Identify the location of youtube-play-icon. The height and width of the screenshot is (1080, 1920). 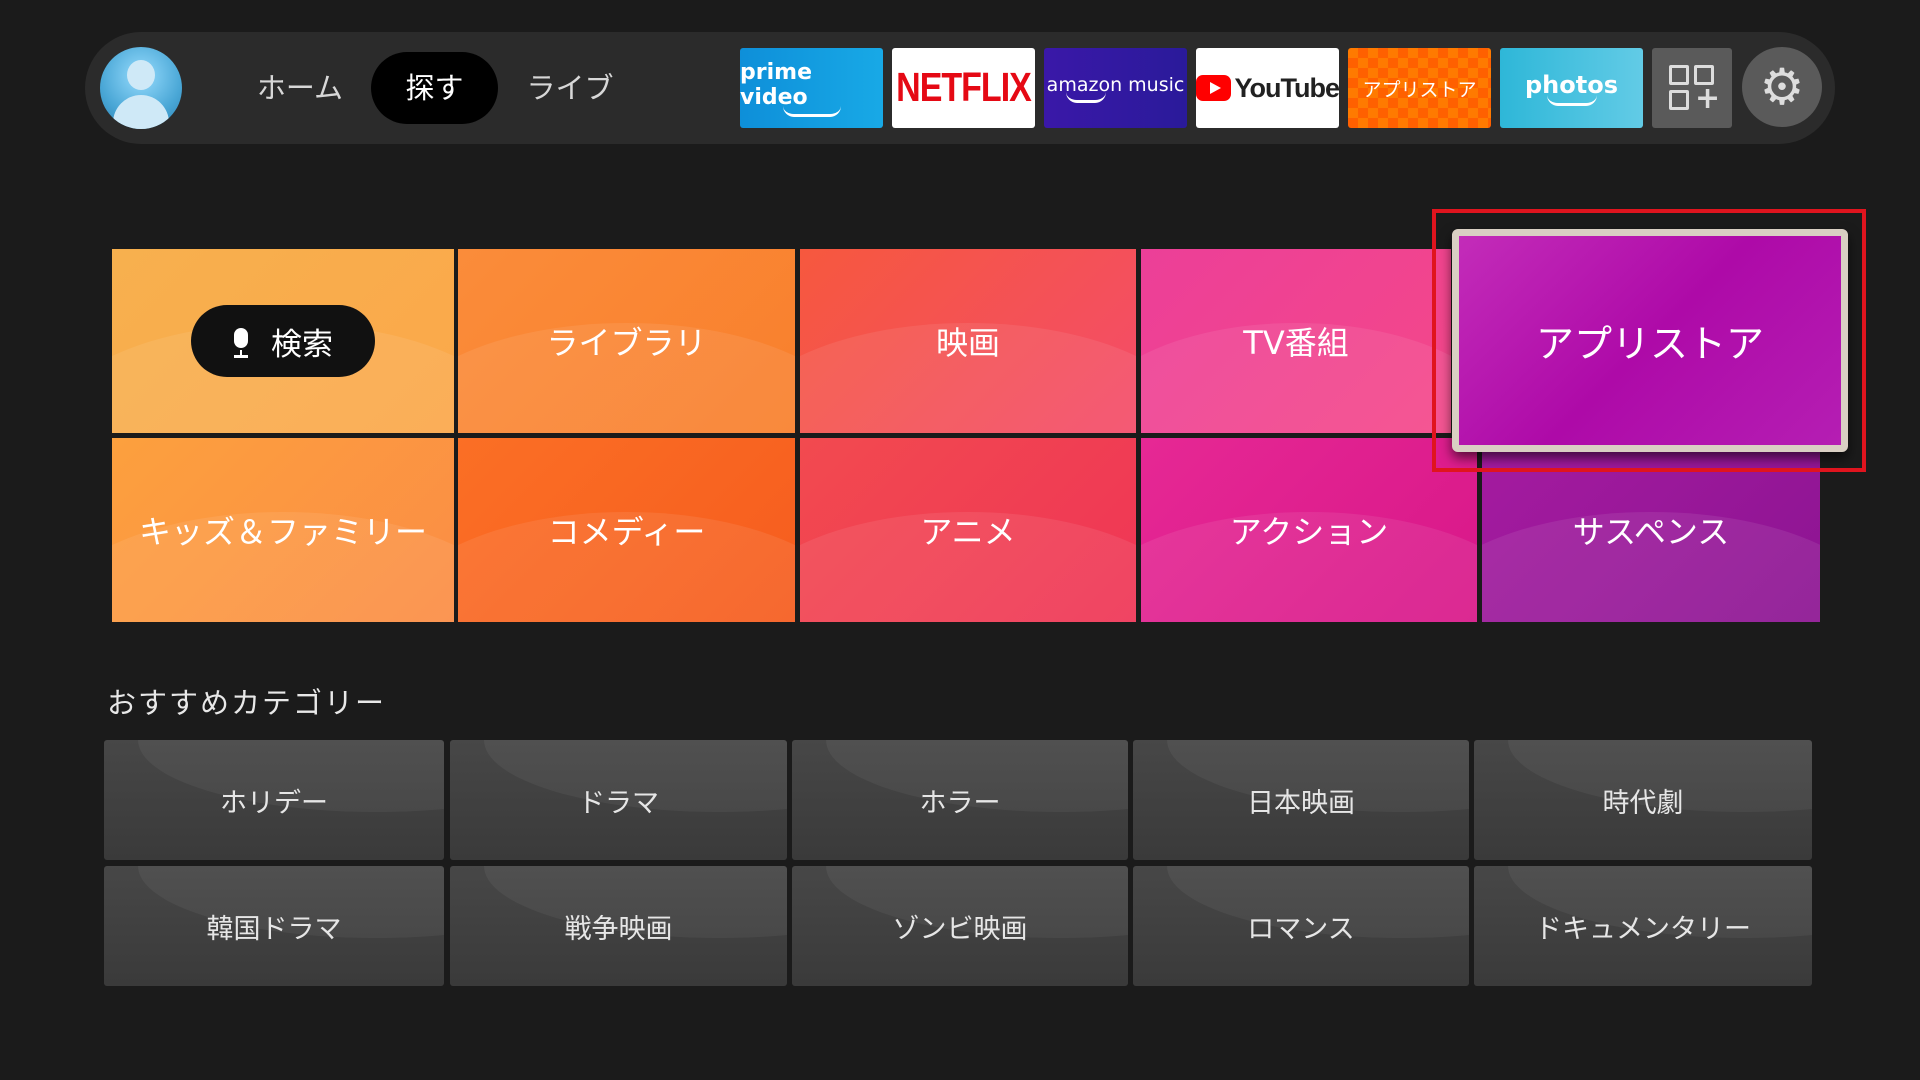
(1213, 88).